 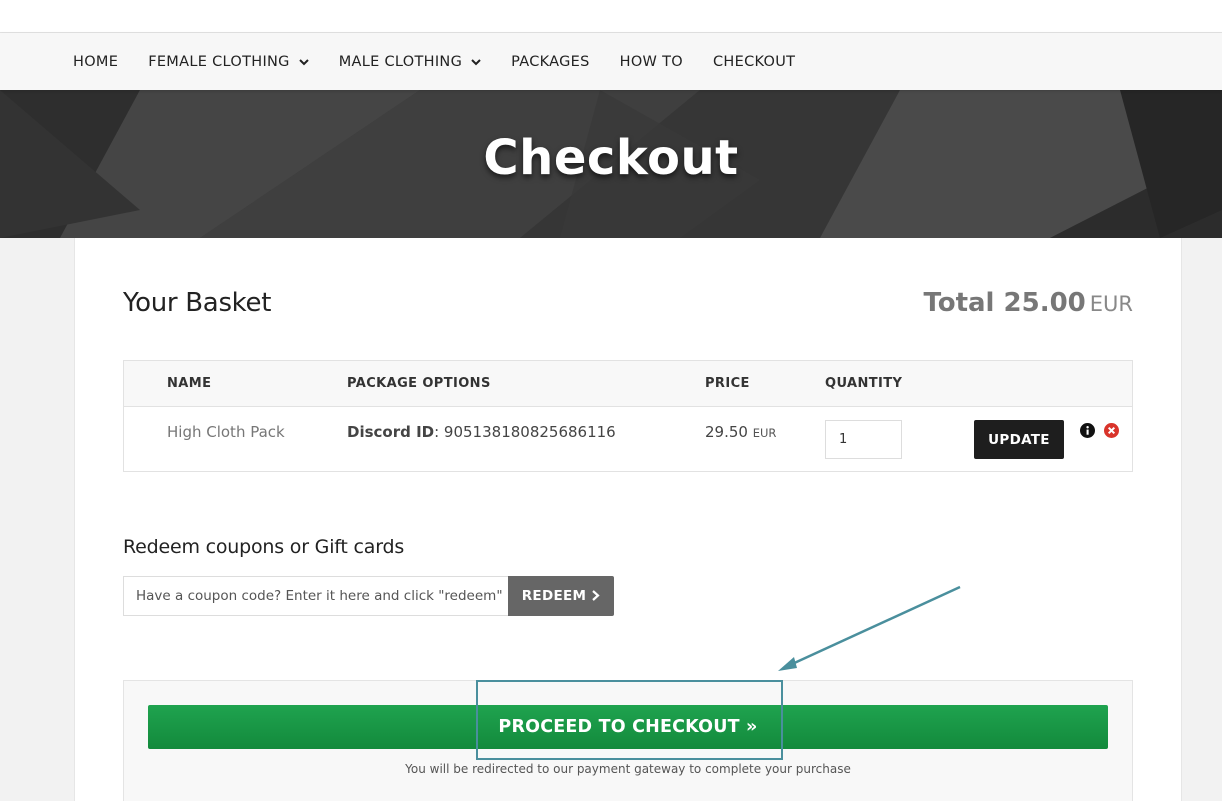 I want to click on item-options: Discord ID: 905138180825686116, so click(x=481, y=432).